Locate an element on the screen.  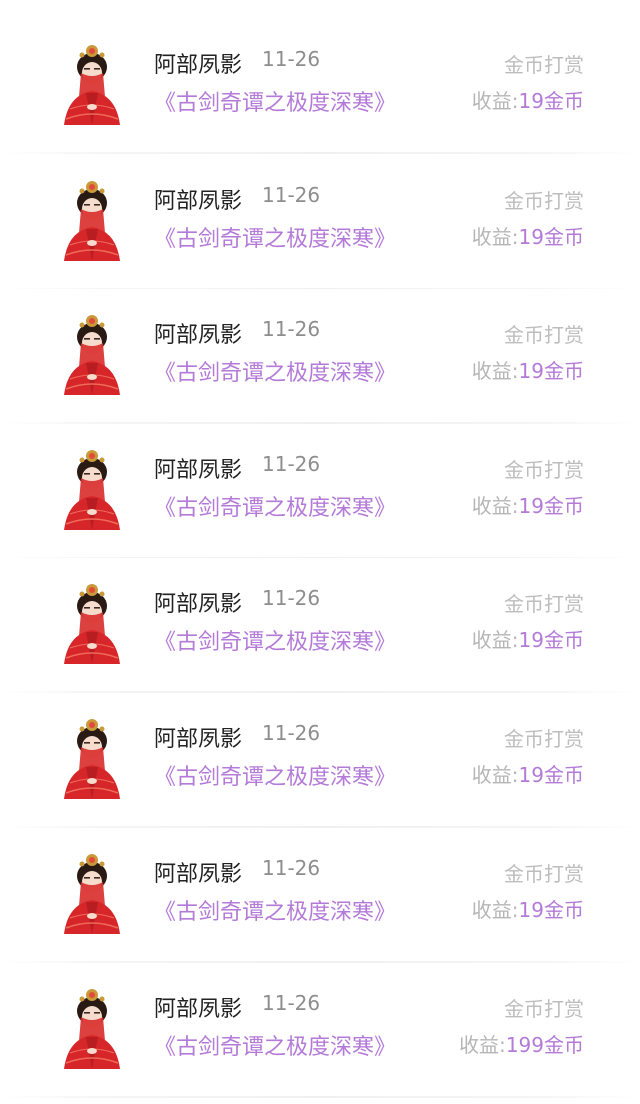
reward-record-row: 阿部夙影 11-26 《古剑奇谭之极度深寒》 金币打赏收益:199金币 is located at coordinates (320, 1030).